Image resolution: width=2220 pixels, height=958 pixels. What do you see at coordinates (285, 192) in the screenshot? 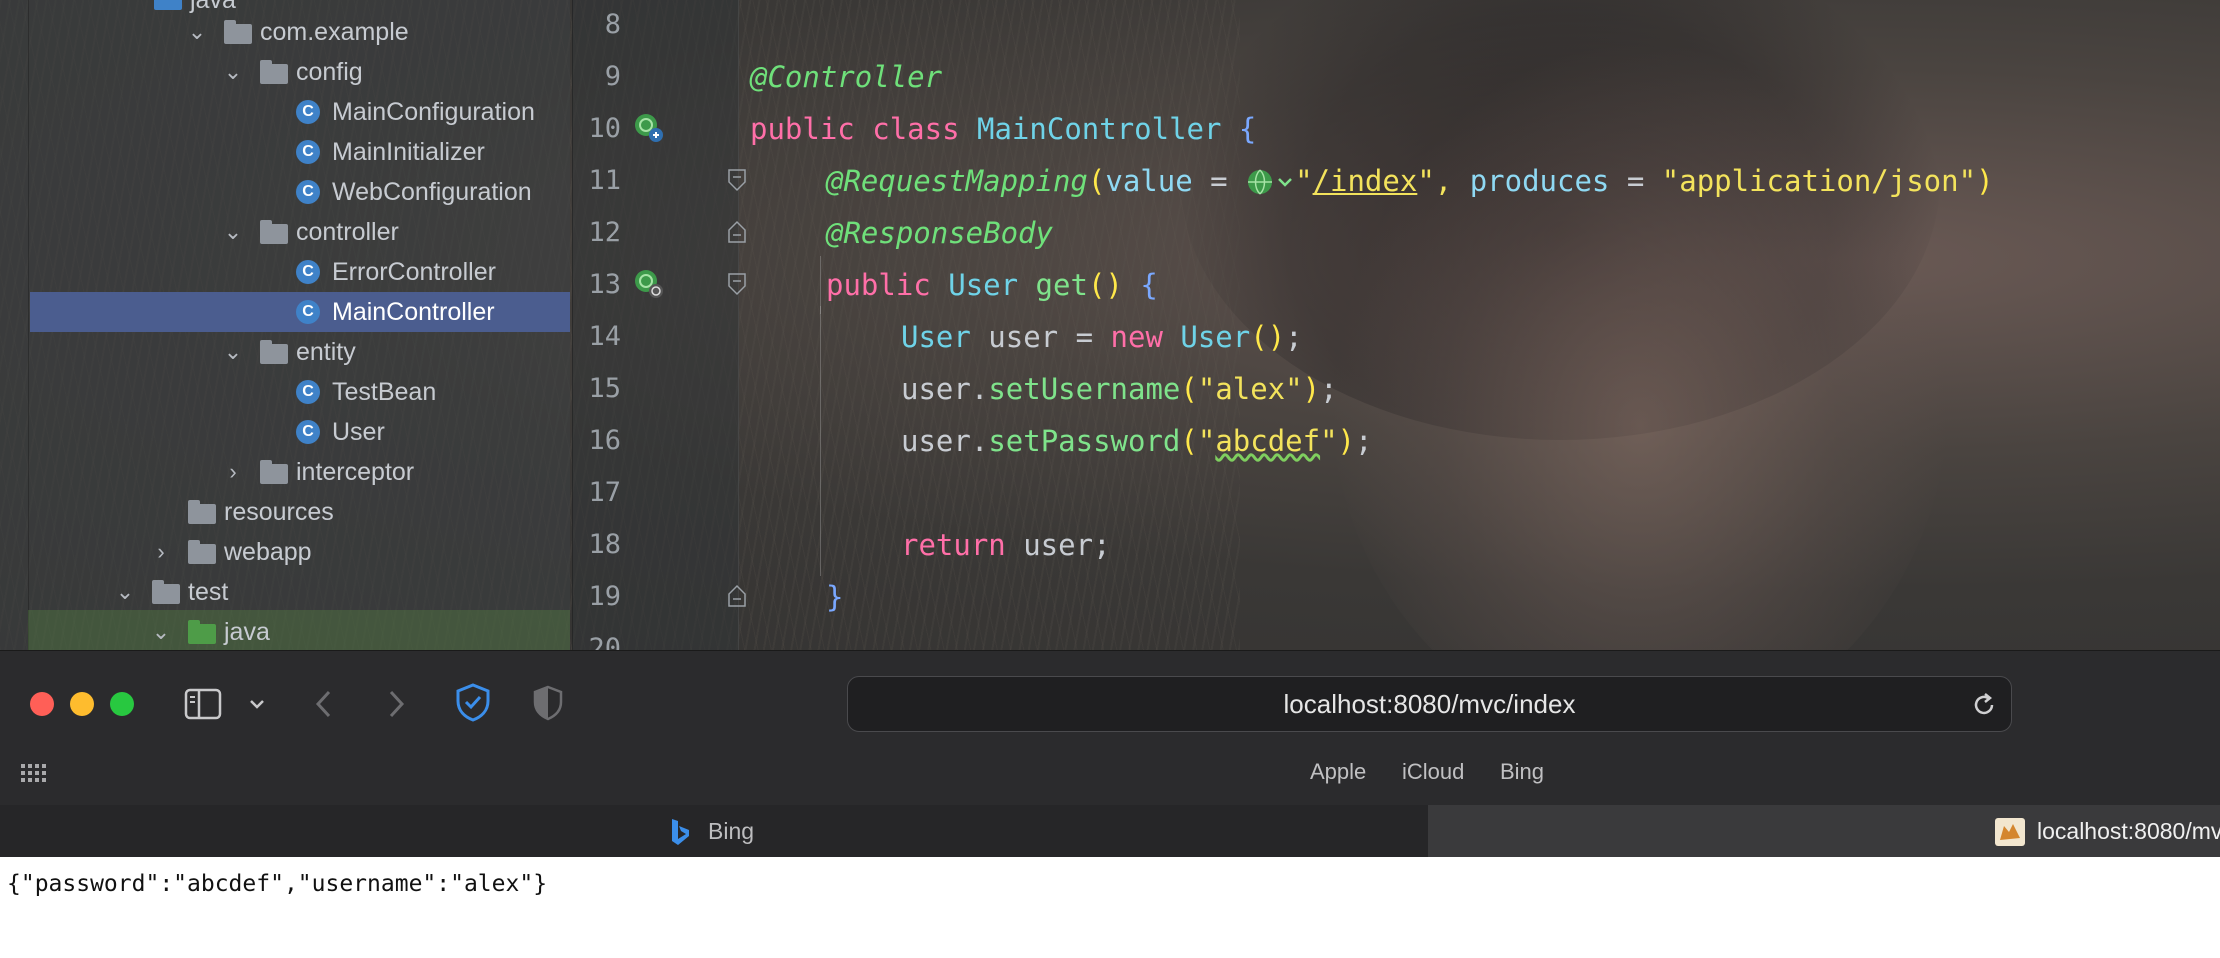
I see `tree-item-webconfiguration: C WebConfiguration` at bounding box center [285, 192].